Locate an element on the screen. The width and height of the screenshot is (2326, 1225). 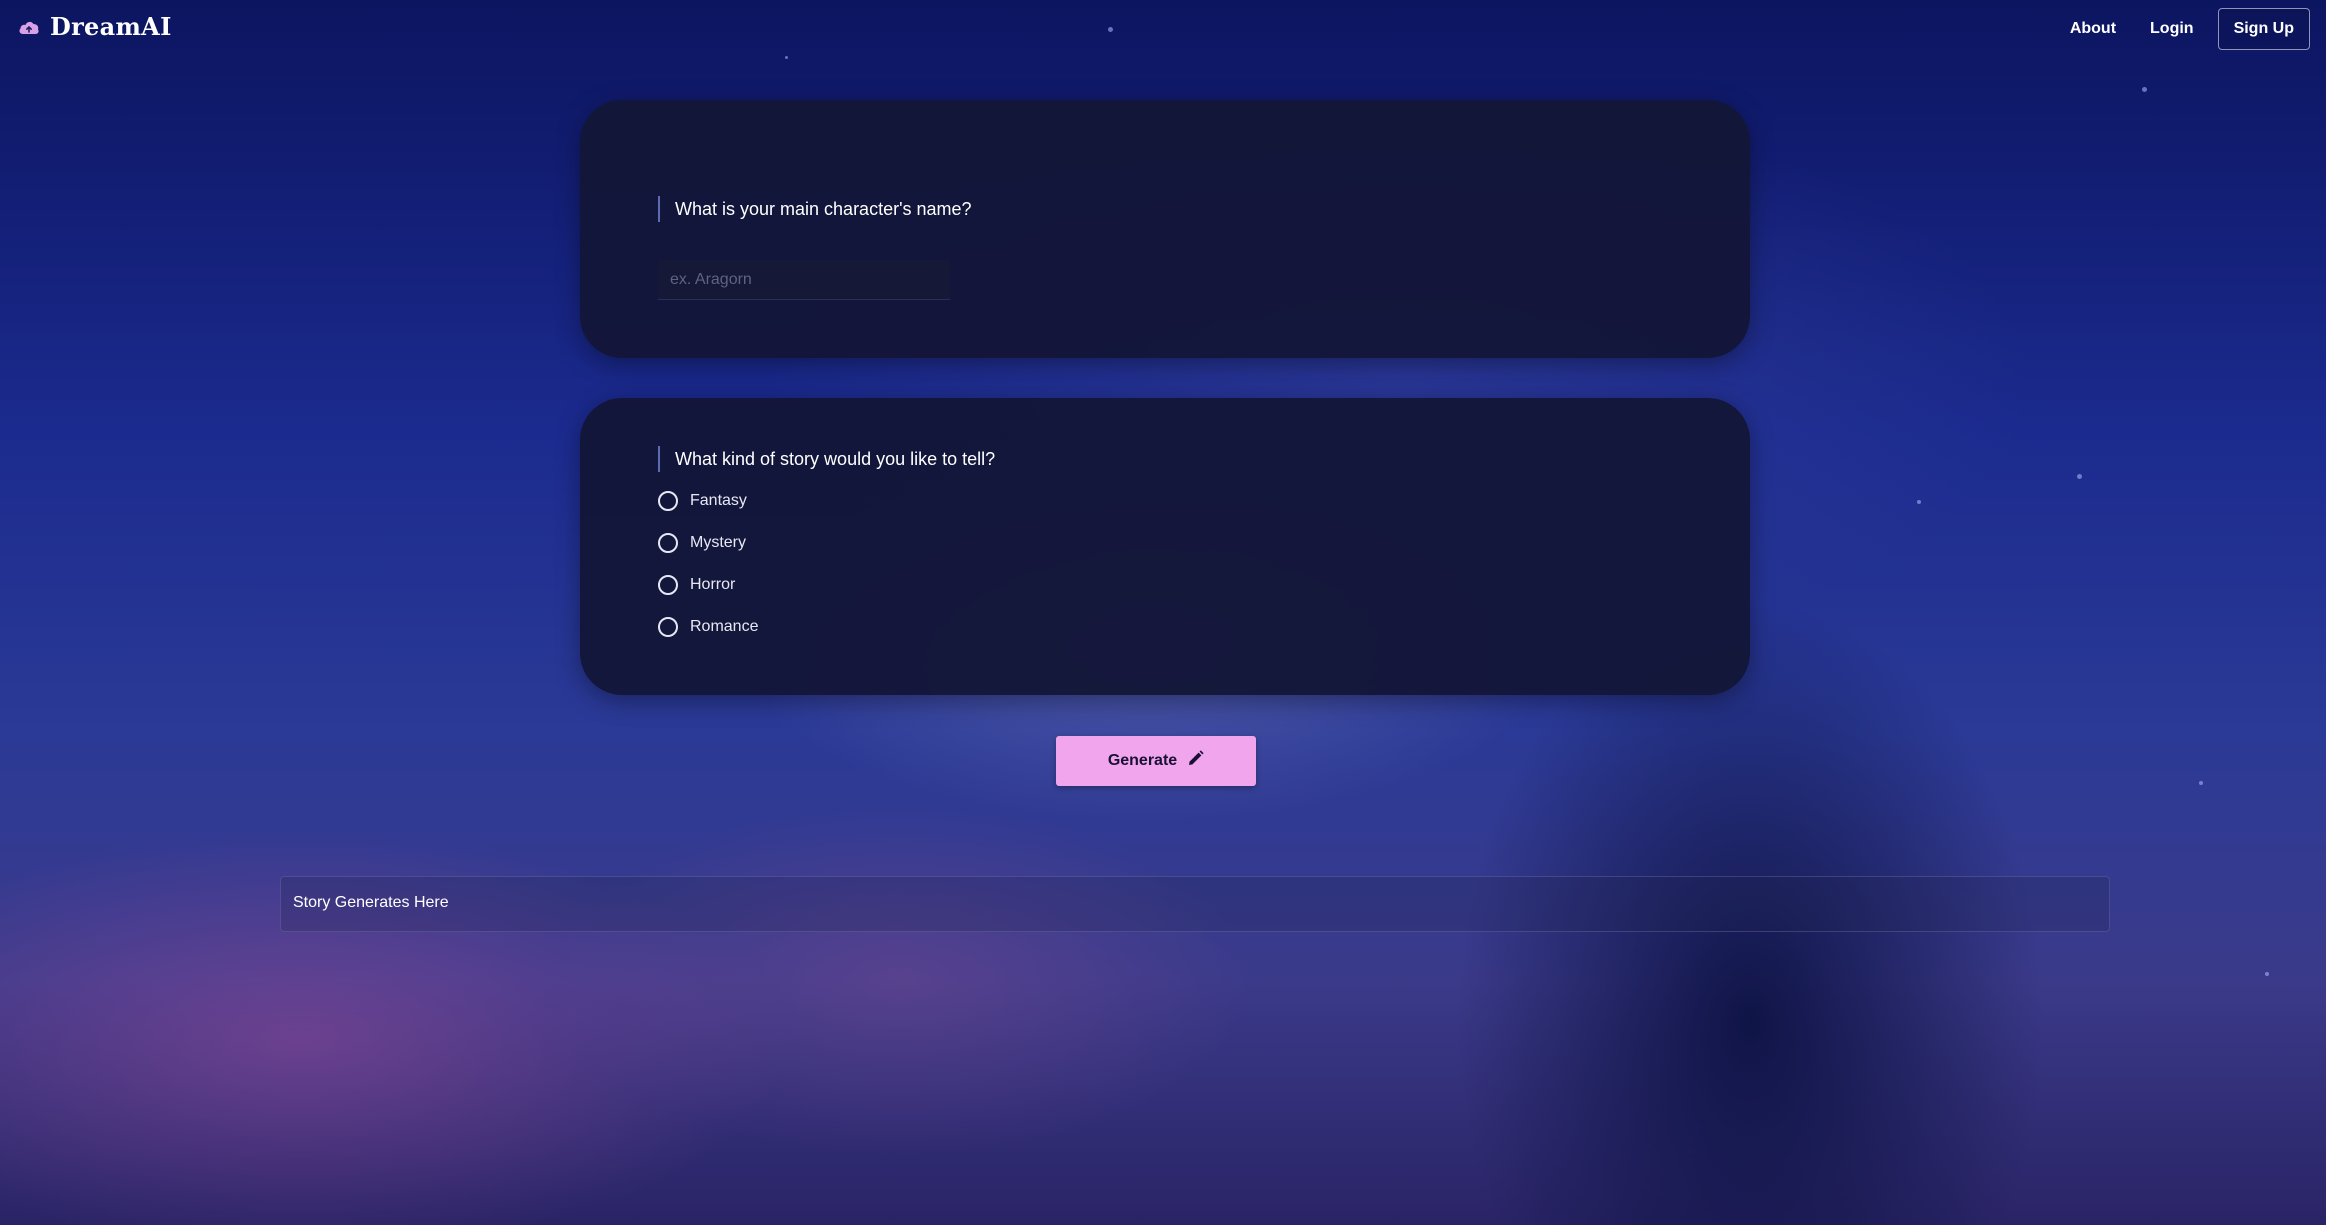
nav-about-link: About is located at coordinates (2093, 29).